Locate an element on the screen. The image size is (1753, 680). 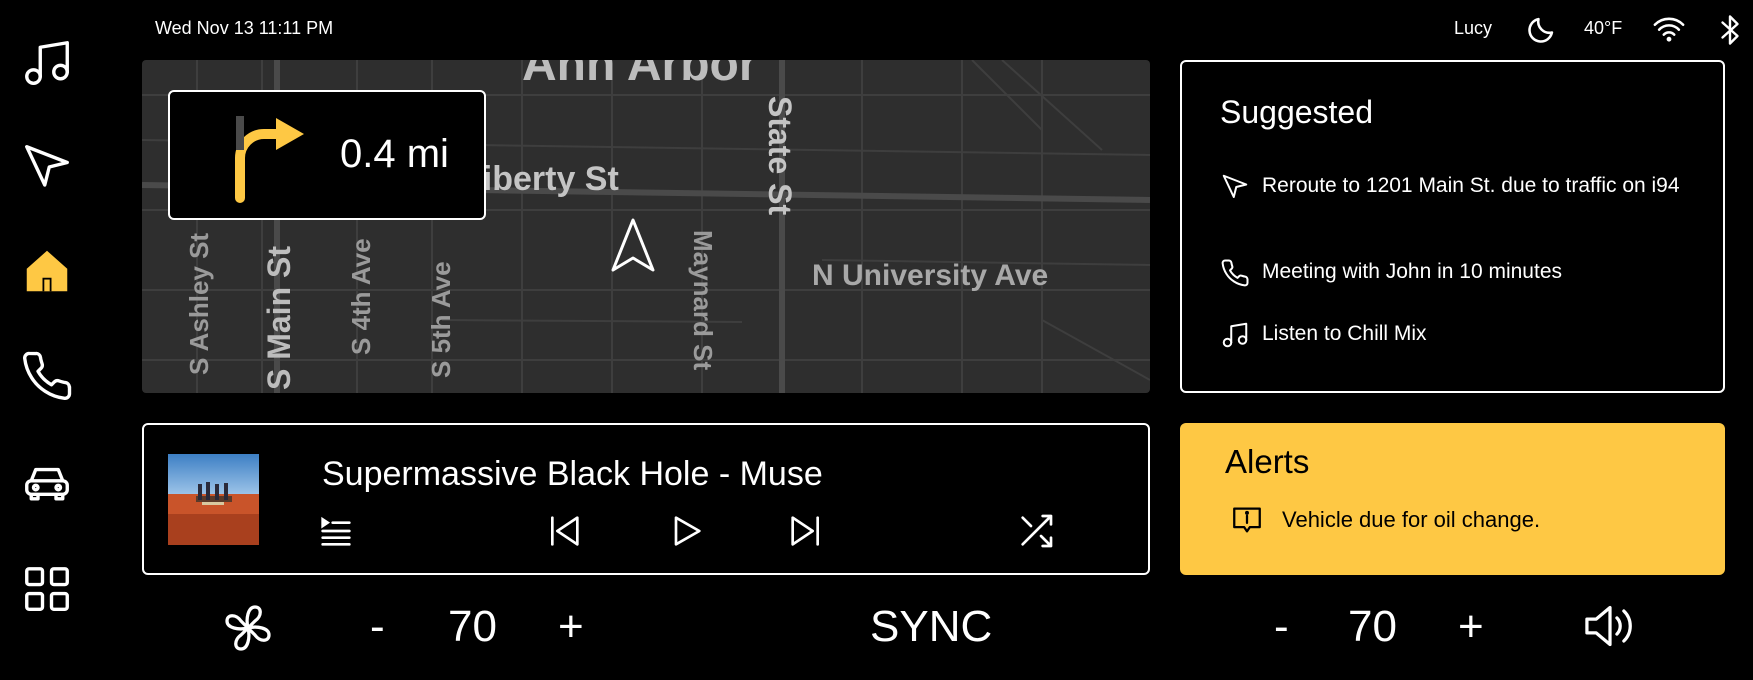
driver-temp-increase-button: + is located at coordinates (571, 627).